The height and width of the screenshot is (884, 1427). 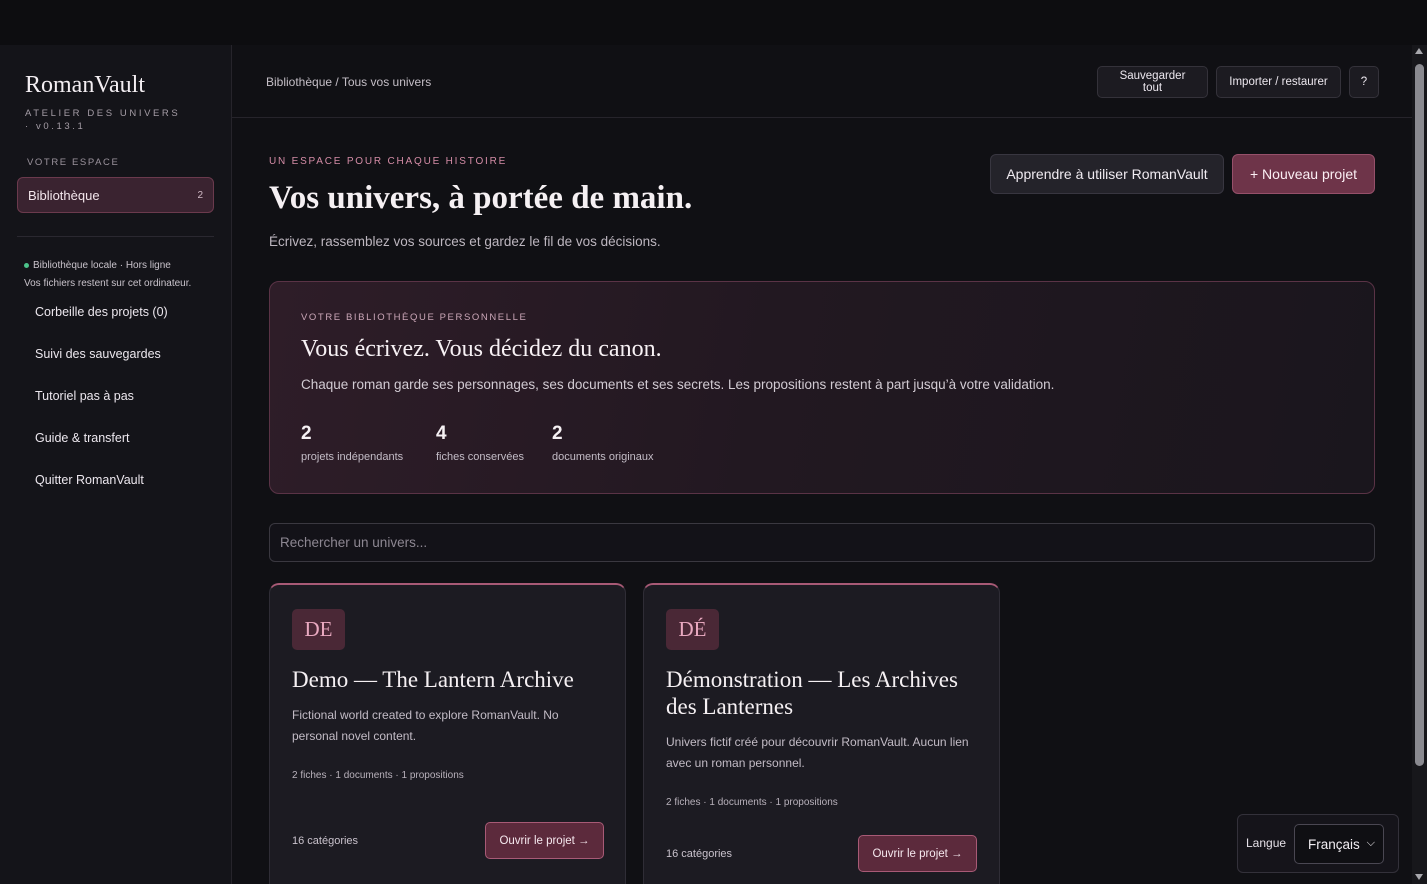 What do you see at coordinates (1419, 51) in the screenshot?
I see `scroll-up-icon` at bounding box center [1419, 51].